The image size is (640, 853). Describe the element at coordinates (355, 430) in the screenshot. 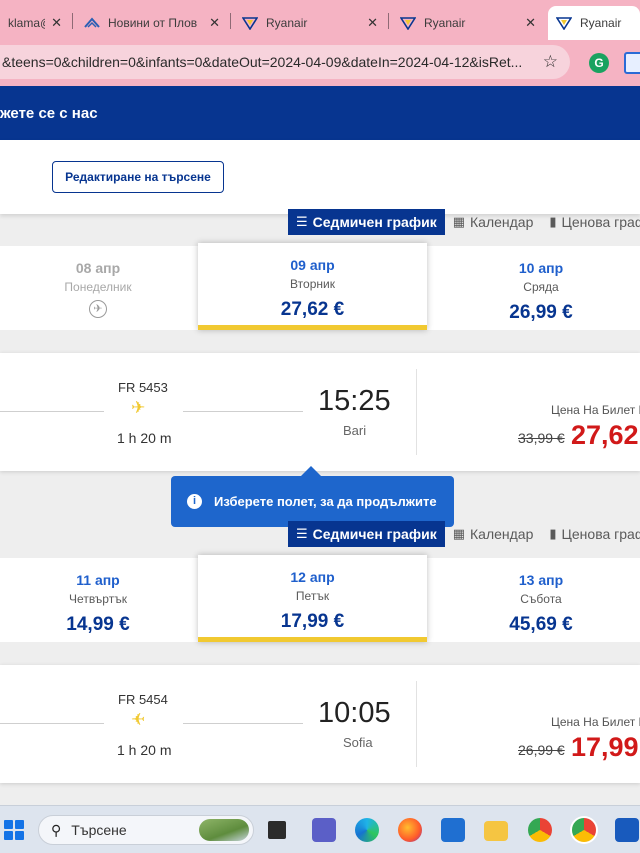

I see `arrival-city: Bari` at that location.